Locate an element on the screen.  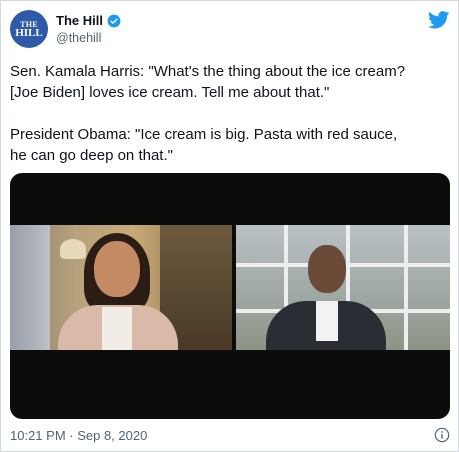
tweet-footer: 10:21 PM · Sep 8, 2020 is located at coordinates (230, 436).